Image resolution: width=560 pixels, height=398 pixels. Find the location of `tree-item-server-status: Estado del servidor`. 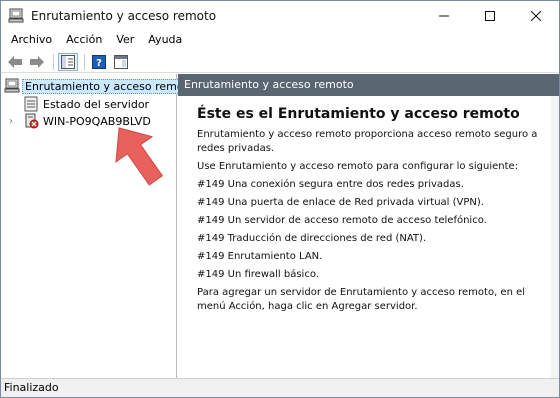

tree-item-server-status: Estado del servidor is located at coordinates (87, 104).